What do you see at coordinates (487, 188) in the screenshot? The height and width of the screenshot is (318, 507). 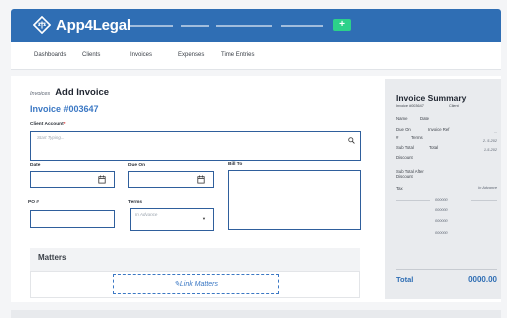 I see `summary-terms-value: In Advance` at bounding box center [487, 188].